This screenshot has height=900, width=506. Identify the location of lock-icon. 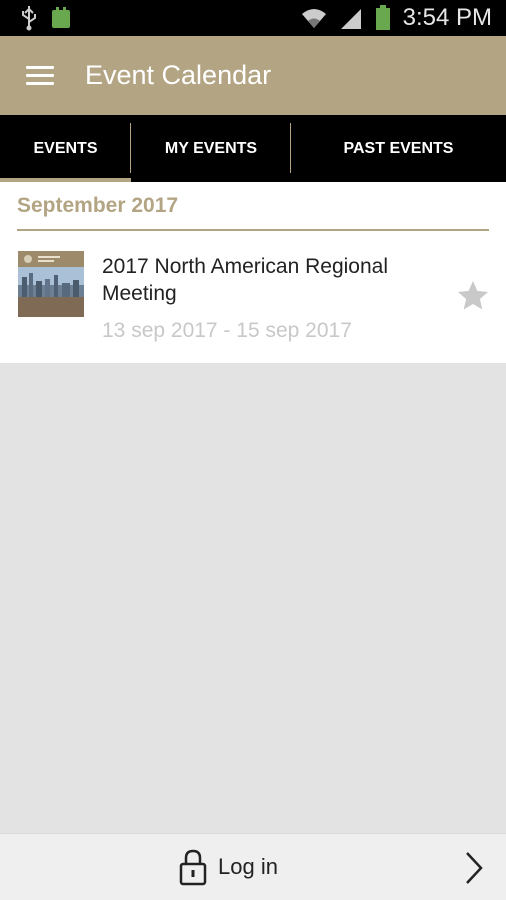
(193, 867).